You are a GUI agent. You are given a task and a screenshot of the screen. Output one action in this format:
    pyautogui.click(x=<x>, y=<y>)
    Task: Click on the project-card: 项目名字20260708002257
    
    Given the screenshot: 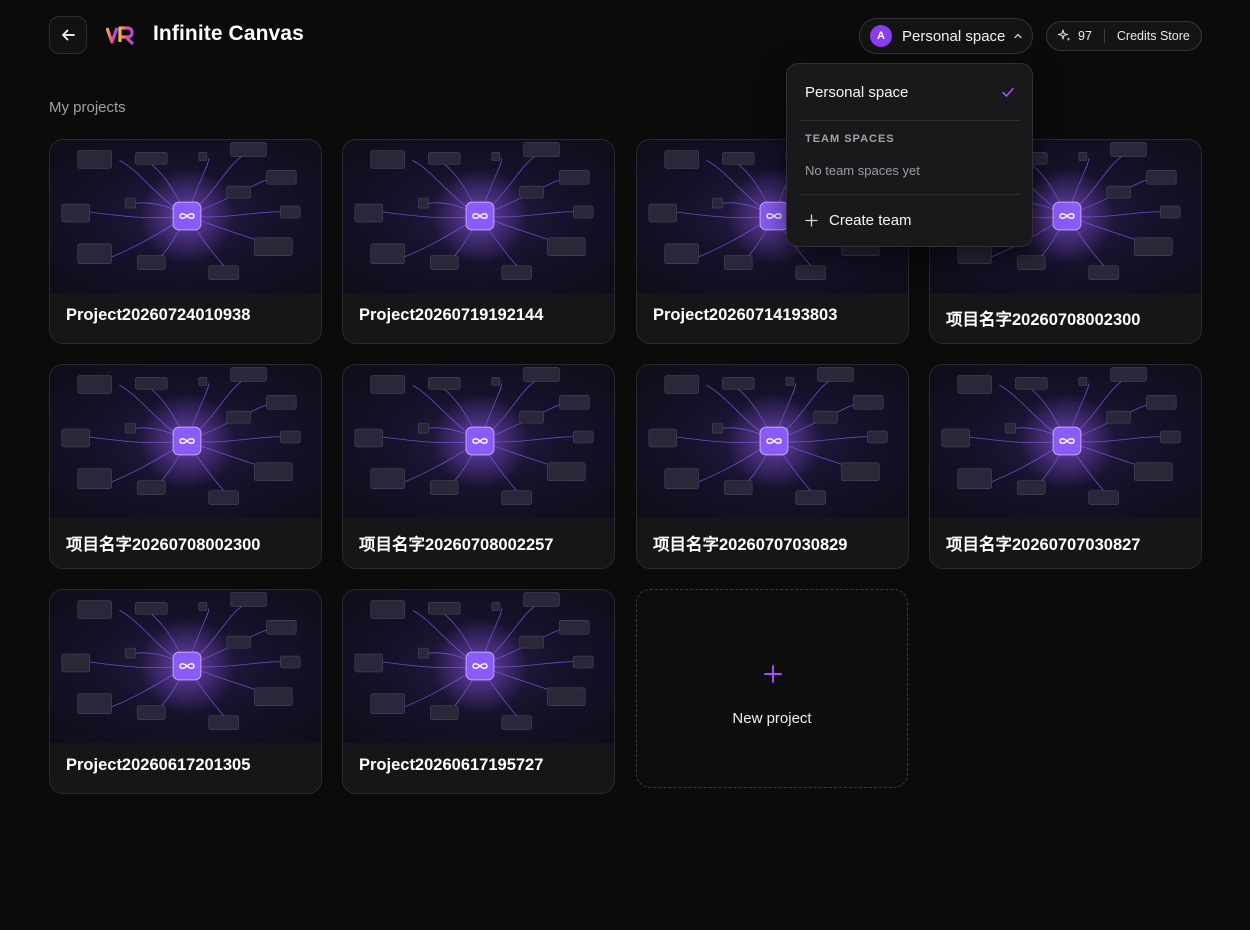 What is the action you would take?
    pyautogui.click(x=478, y=466)
    